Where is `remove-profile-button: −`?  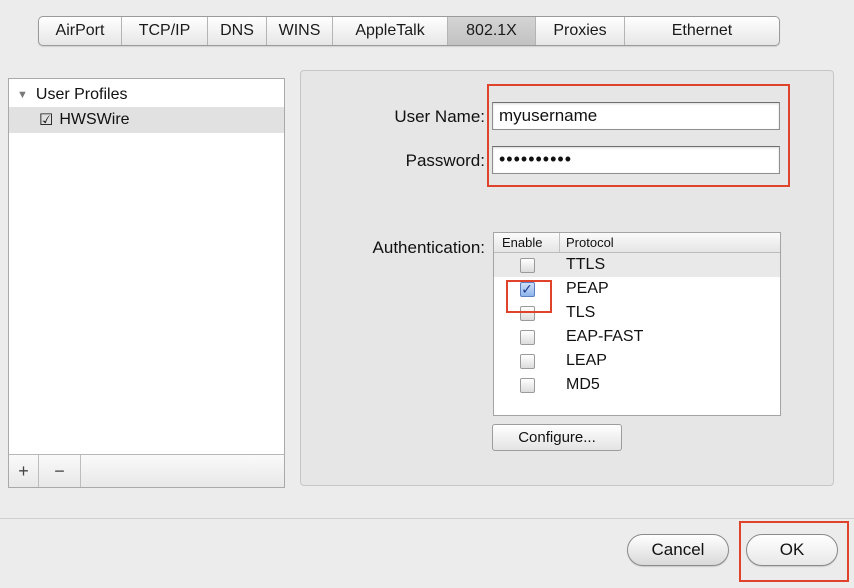
remove-profile-button: − is located at coordinates (60, 471).